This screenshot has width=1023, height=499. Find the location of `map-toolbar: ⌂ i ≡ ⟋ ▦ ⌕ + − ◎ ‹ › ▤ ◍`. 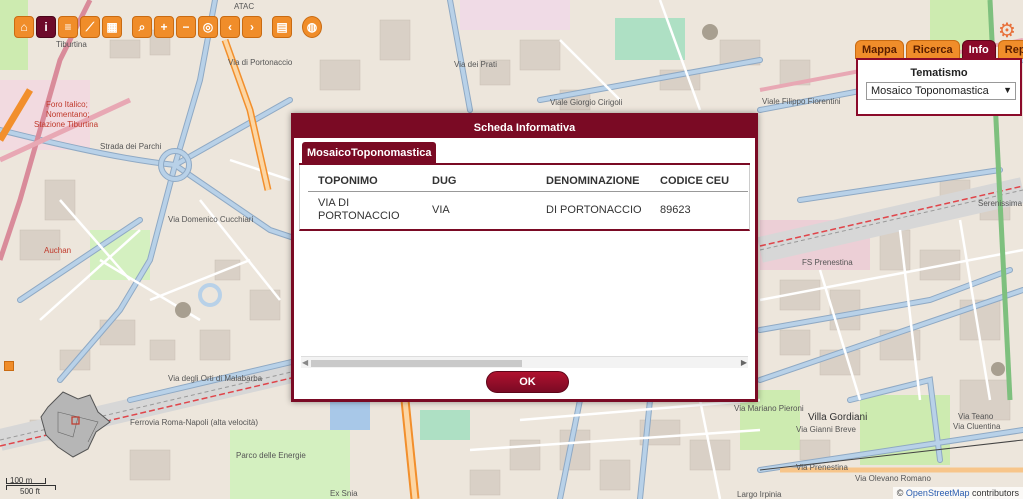

map-toolbar: ⌂ i ≡ ⟋ ▦ ⌕ + − ◎ ‹ › ▤ ◍ is located at coordinates (168, 27).